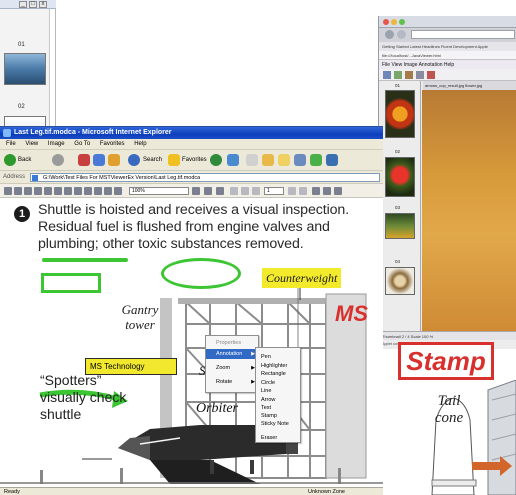 The width and height of the screenshot is (516, 495). Describe the element at coordinates (24, 160) in the screenshot. I see `back-button: Back` at that location.